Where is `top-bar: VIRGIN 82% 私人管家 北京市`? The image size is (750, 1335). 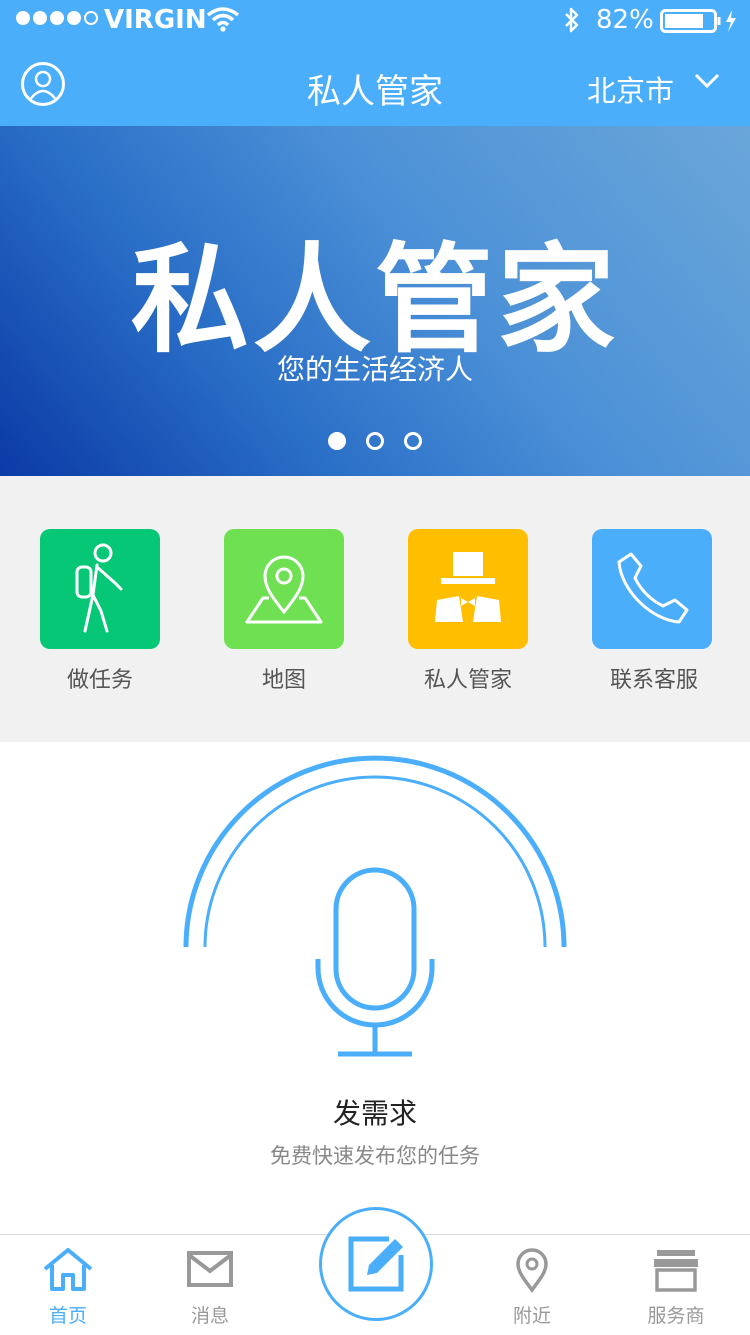
top-bar: VIRGIN 82% 私人管家 北京市 is located at coordinates (375, 63).